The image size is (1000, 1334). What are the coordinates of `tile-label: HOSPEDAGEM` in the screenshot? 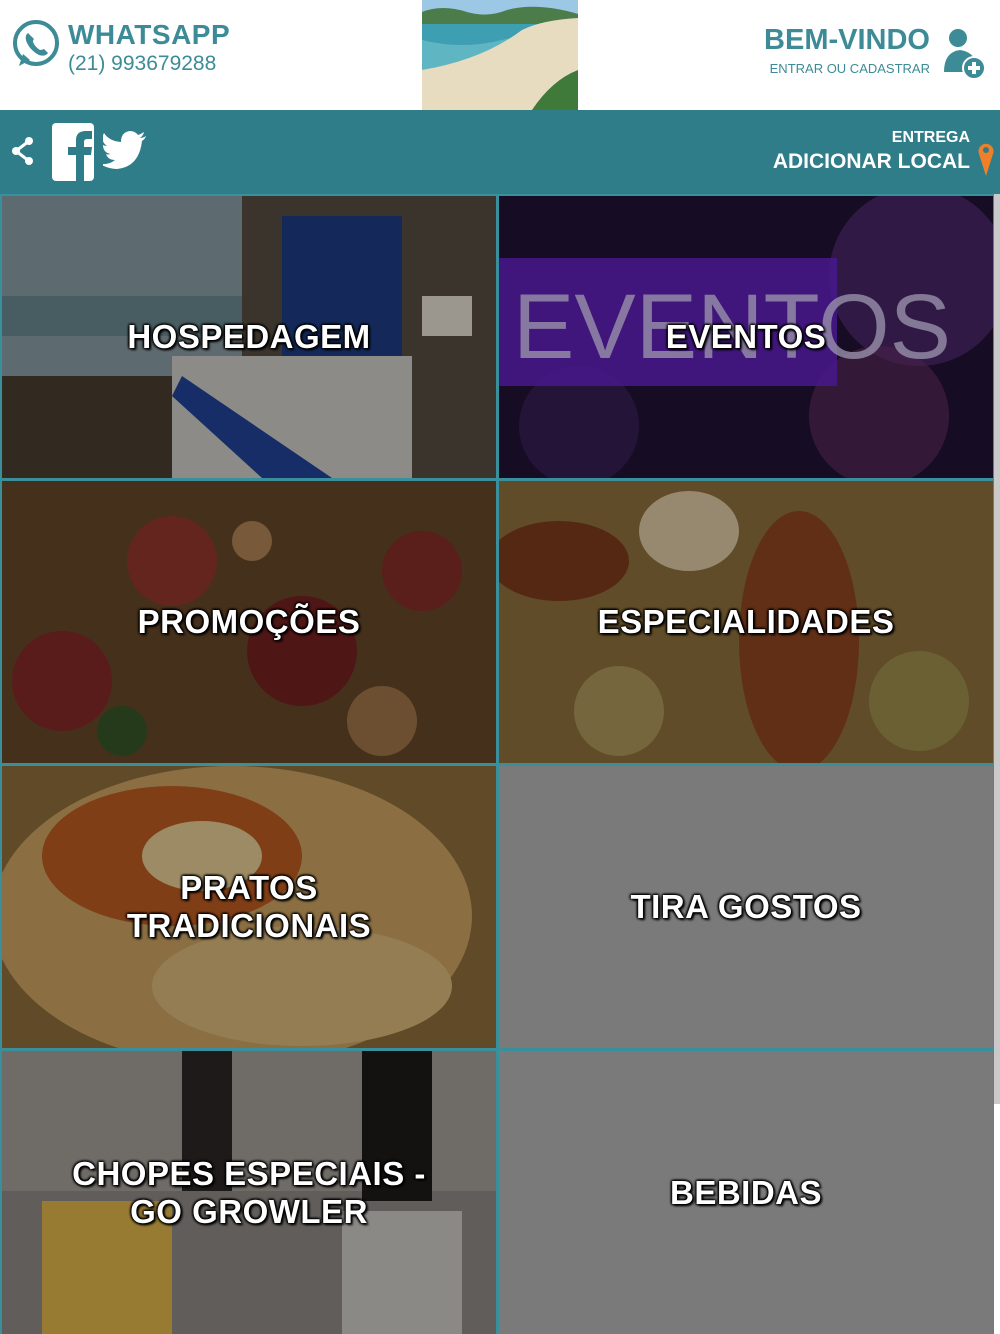 It's located at (249, 336).